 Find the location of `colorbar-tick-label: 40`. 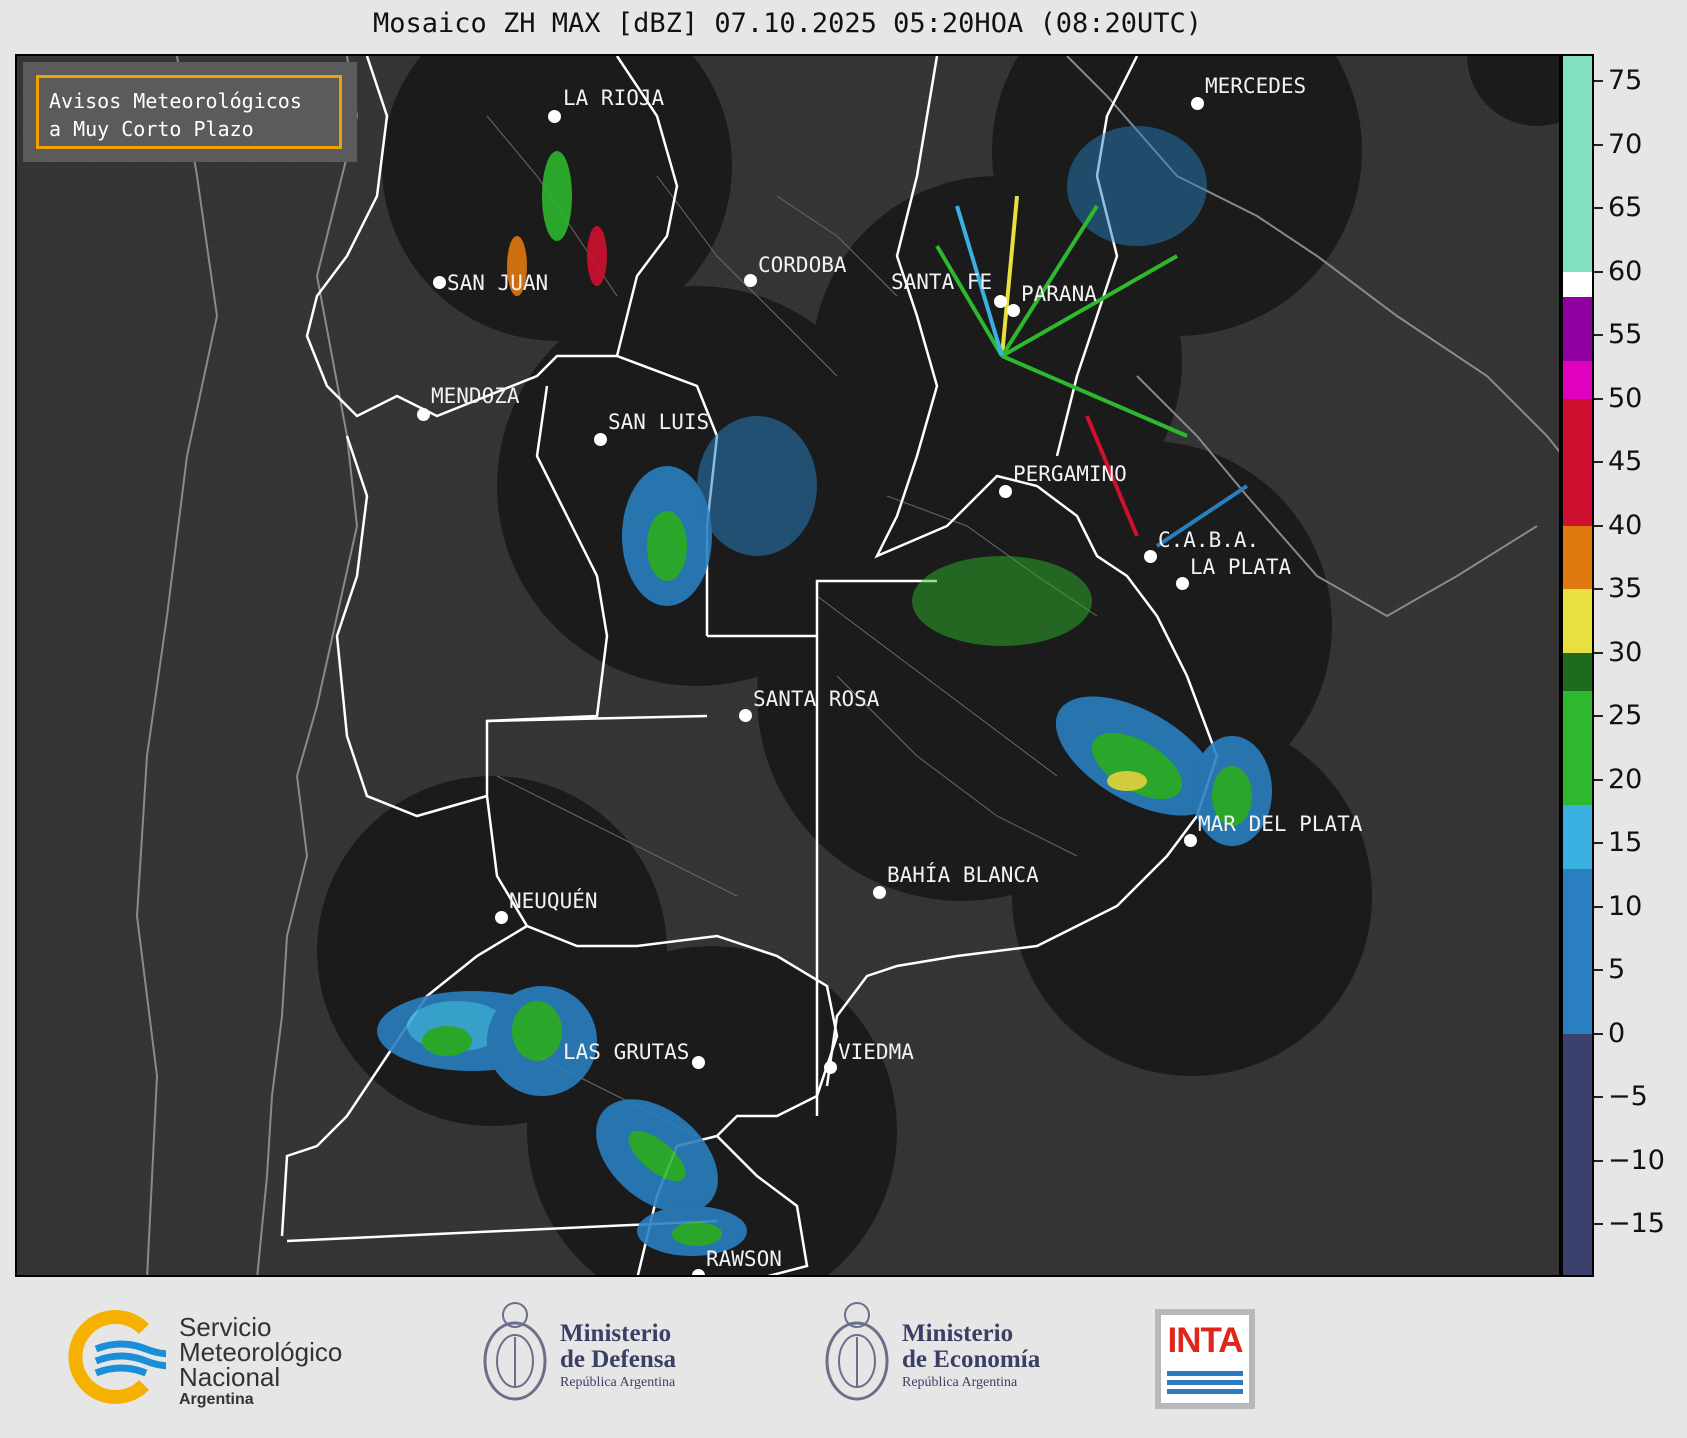

colorbar-tick-label: 40 is located at coordinates (1625, 525).